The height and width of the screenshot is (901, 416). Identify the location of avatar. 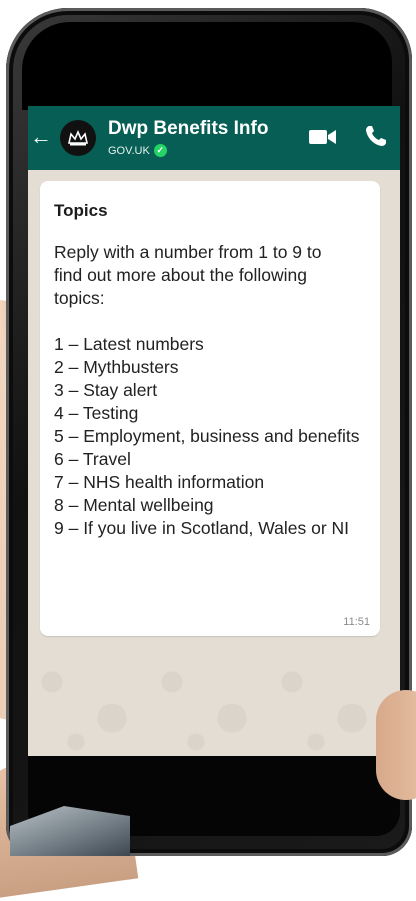
(78, 138).